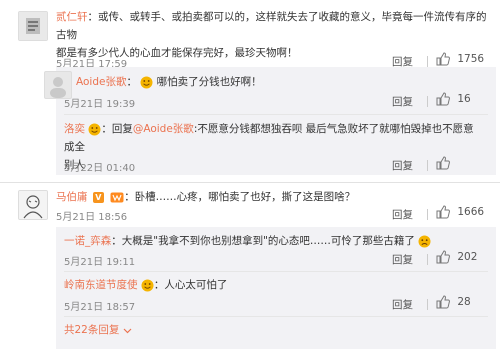 The width and height of the screenshot is (500, 352). What do you see at coordinates (72, 17) in the screenshot?
I see `comment-username: 贰仁轩` at bounding box center [72, 17].